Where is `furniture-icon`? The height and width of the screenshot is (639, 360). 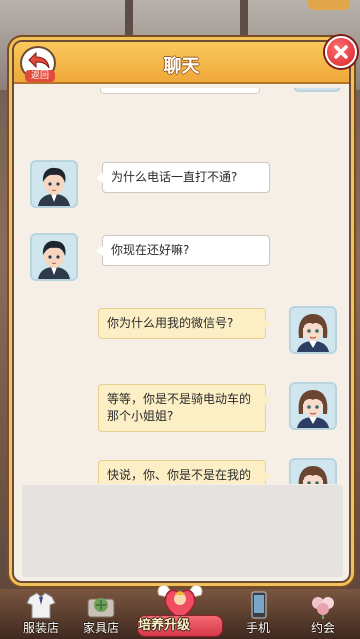 furniture-icon is located at coordinates (101, 608).